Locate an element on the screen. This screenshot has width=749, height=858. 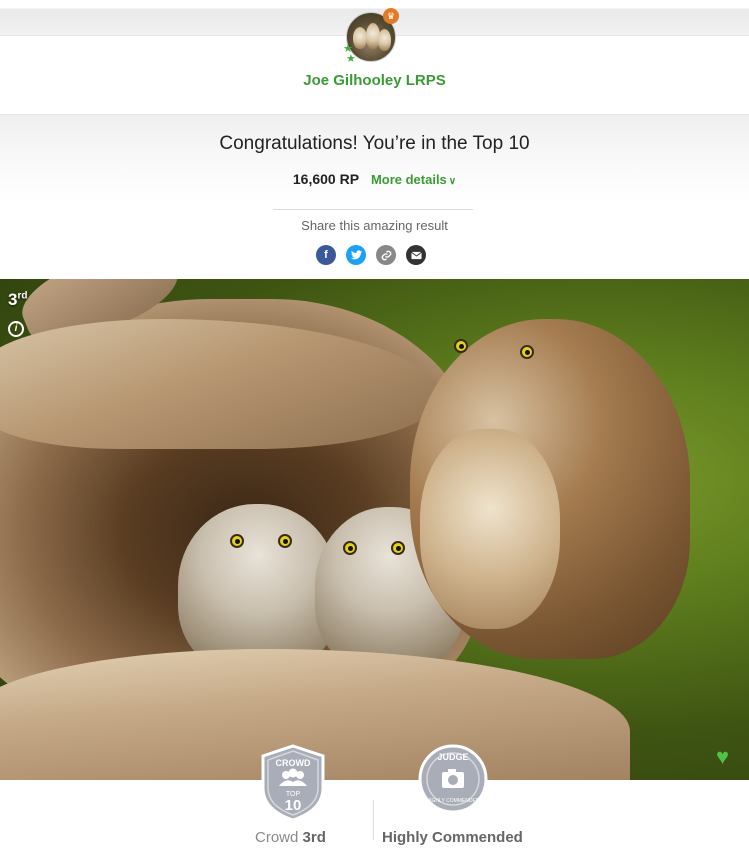
twitter-icon is located at coordinates (356, 255).